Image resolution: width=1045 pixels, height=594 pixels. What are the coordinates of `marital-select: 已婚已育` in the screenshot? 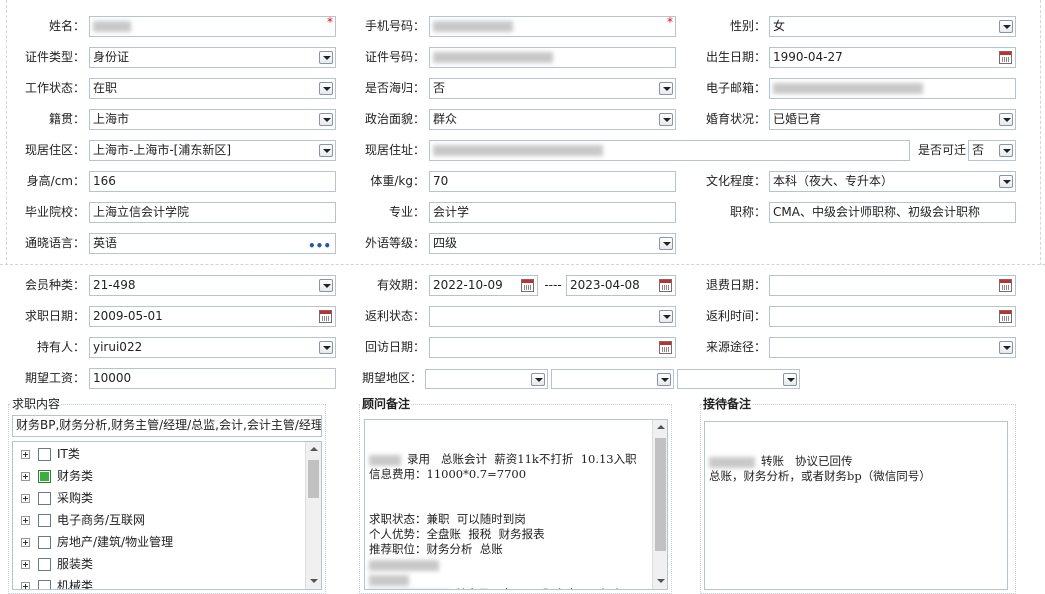 It's located at (892, 119).